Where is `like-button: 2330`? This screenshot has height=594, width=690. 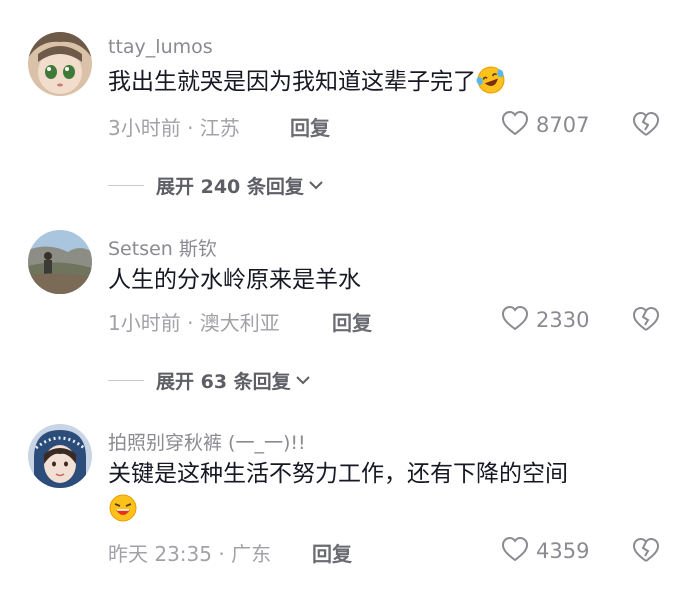
like-button: 2330 is located at coordinates (544, 320).